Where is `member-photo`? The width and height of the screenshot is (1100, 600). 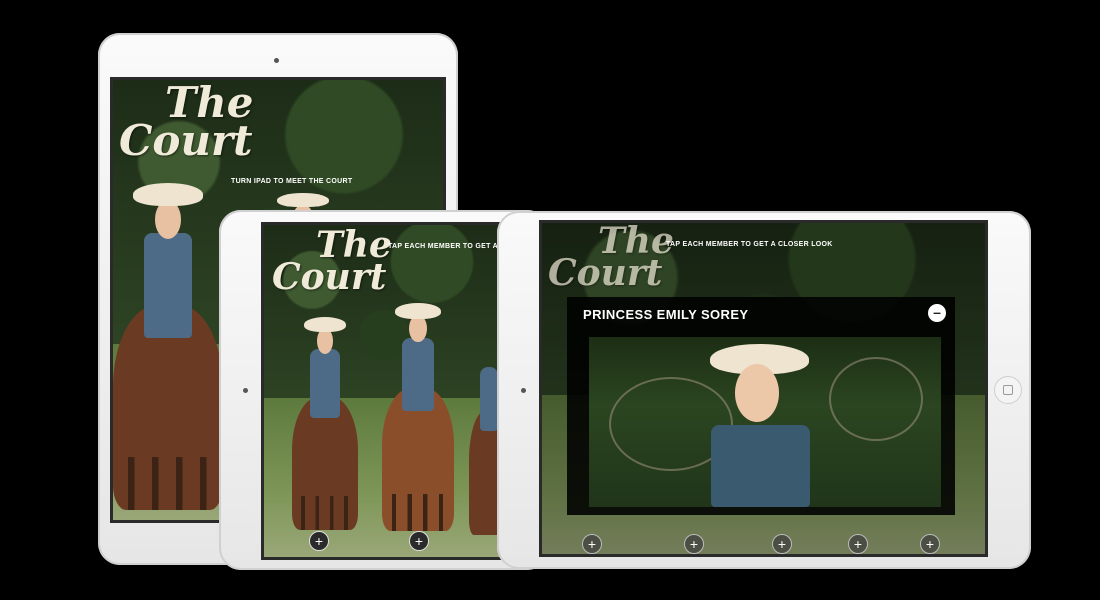 member-photo is located at coordinates (765, 422).